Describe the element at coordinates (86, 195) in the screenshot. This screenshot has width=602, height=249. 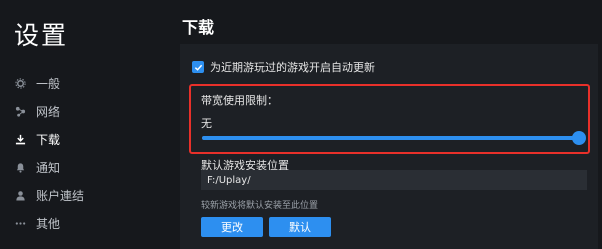
I see `sidebar-item-account-link: 账户連结` at that location.